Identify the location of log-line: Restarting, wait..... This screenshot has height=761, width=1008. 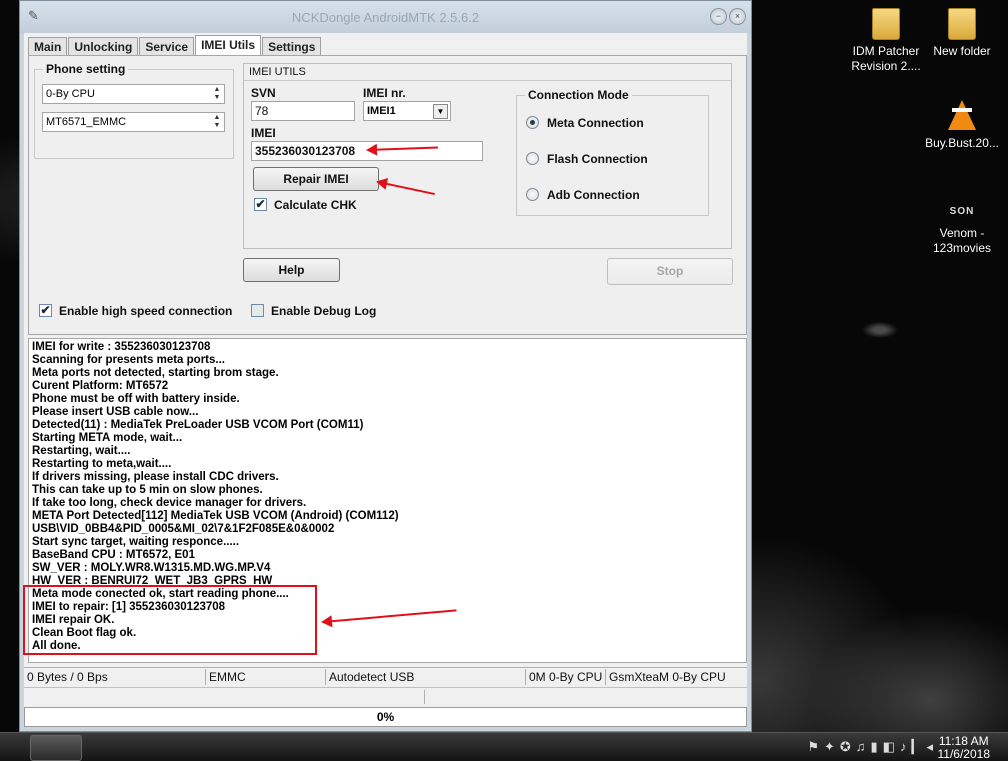
(81, 451).